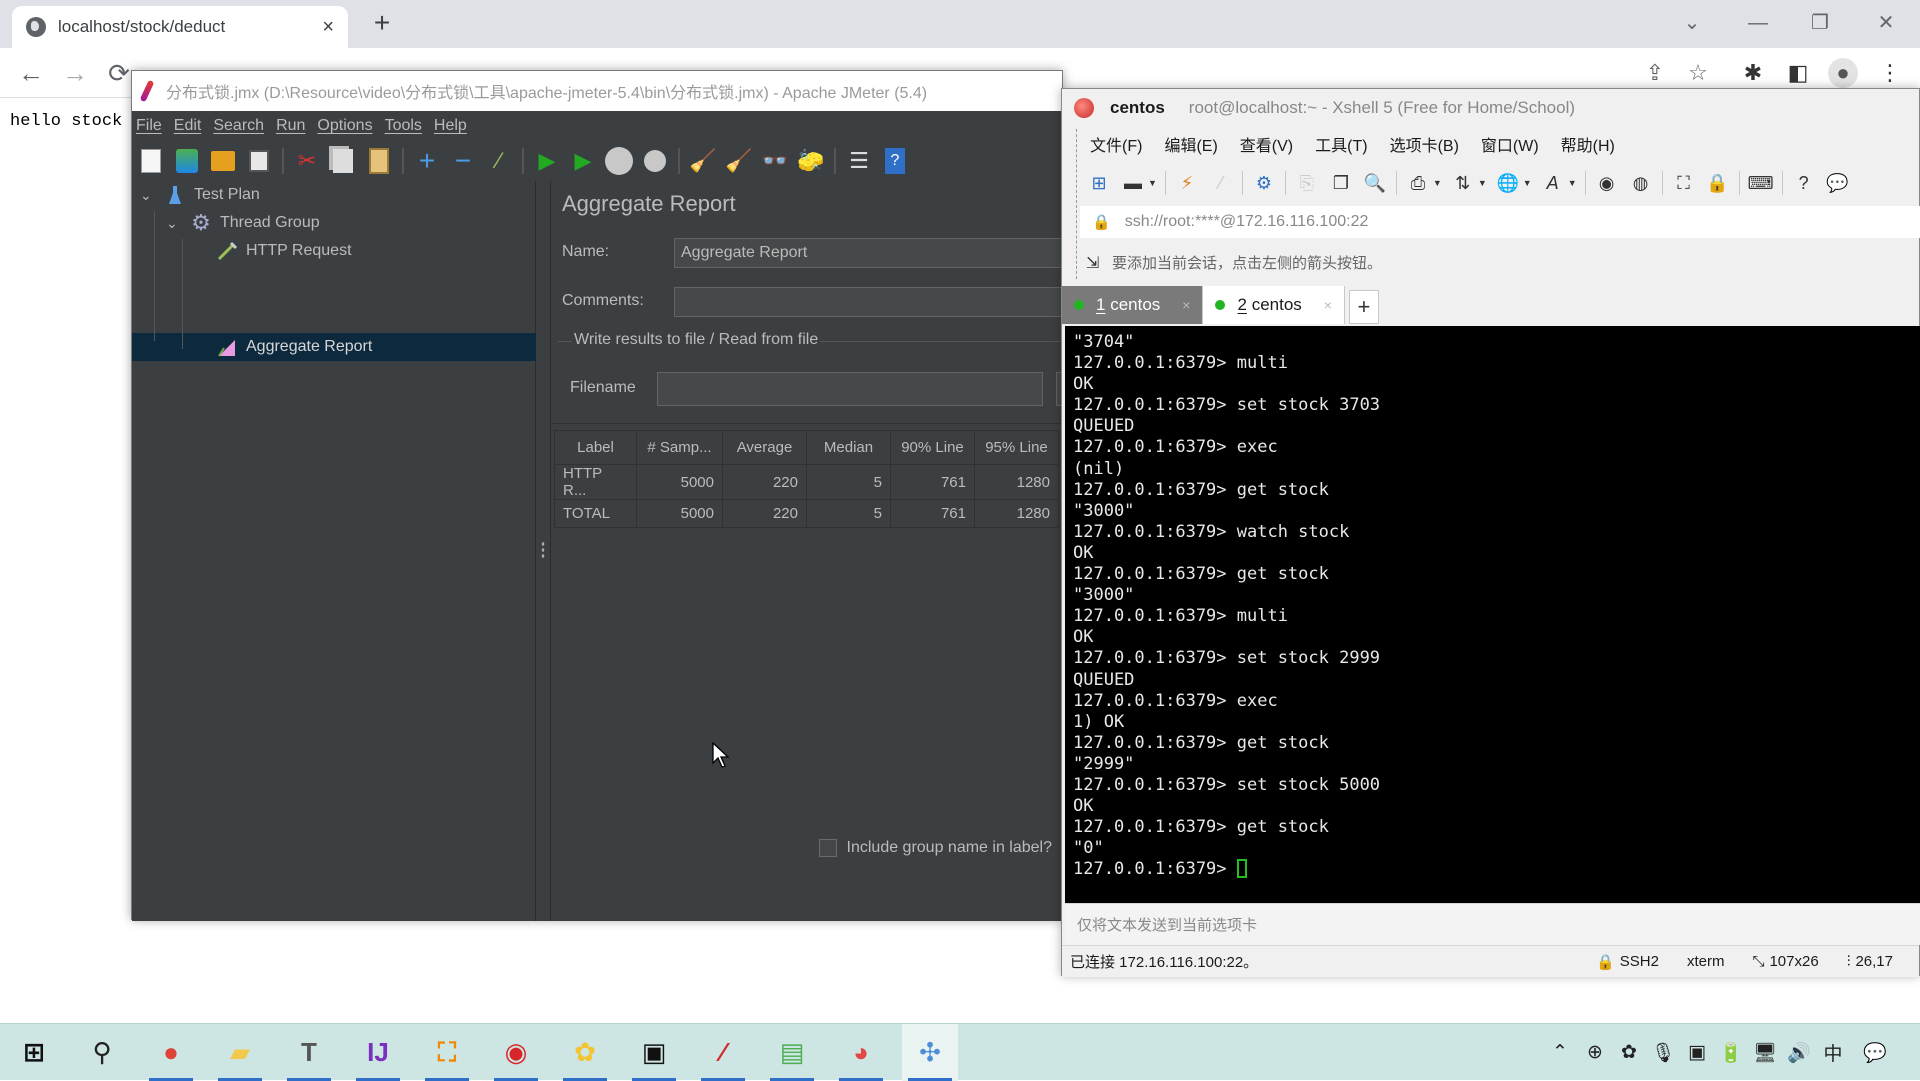  Describe the element at coordinates (290, 126) in the screenshot. I see `menu-run: Run` at that location.